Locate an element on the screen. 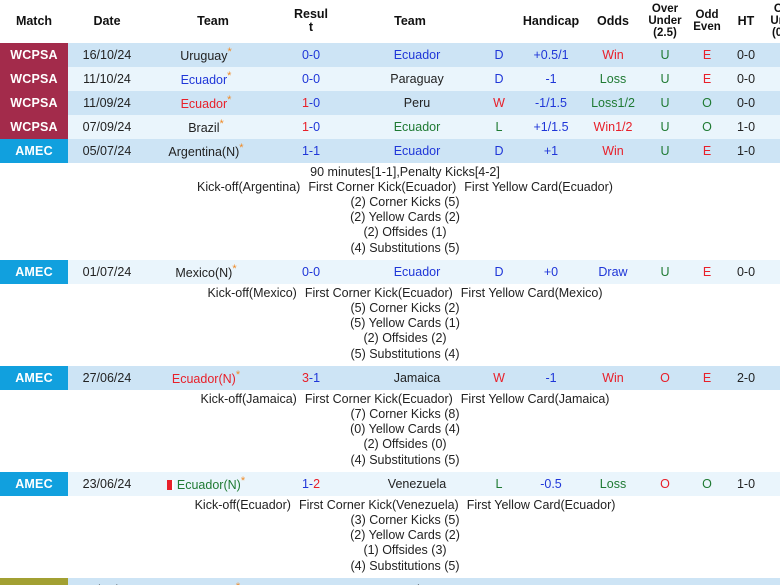  handicap-value: -1 is located at coordinates (551, 377).